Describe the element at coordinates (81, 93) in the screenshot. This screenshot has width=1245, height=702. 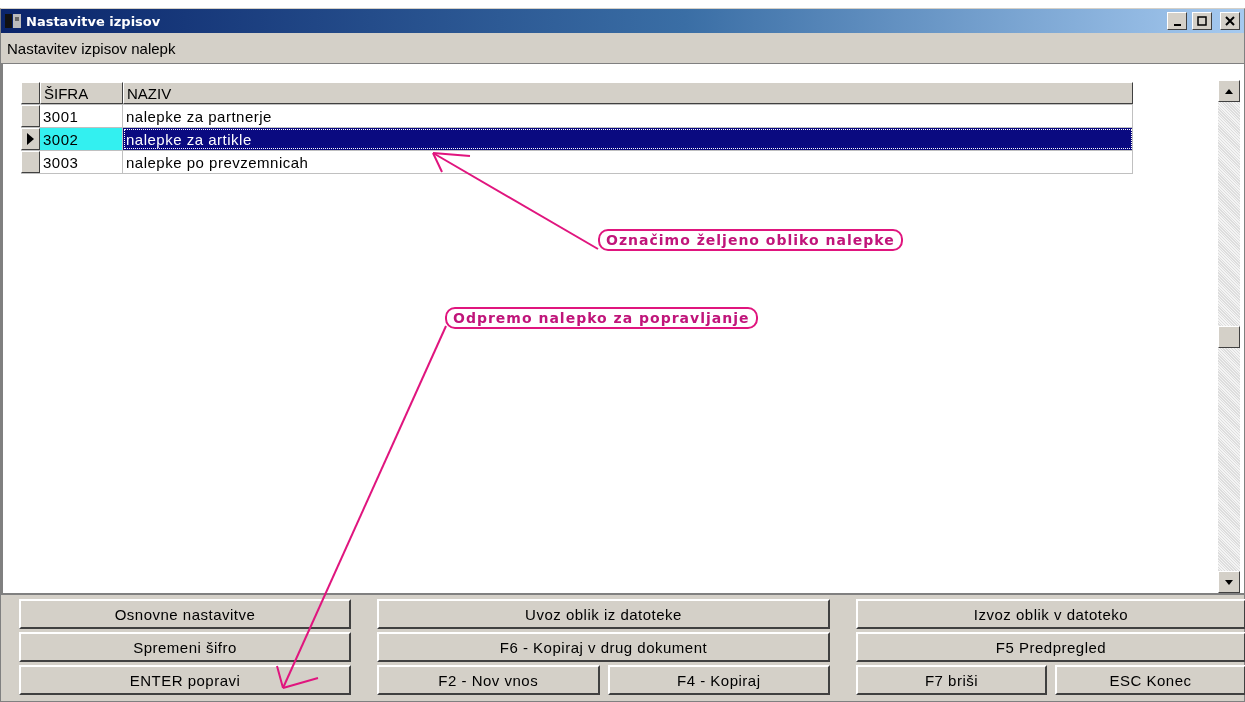
I see `column-header: ŠIFRA` at that location.